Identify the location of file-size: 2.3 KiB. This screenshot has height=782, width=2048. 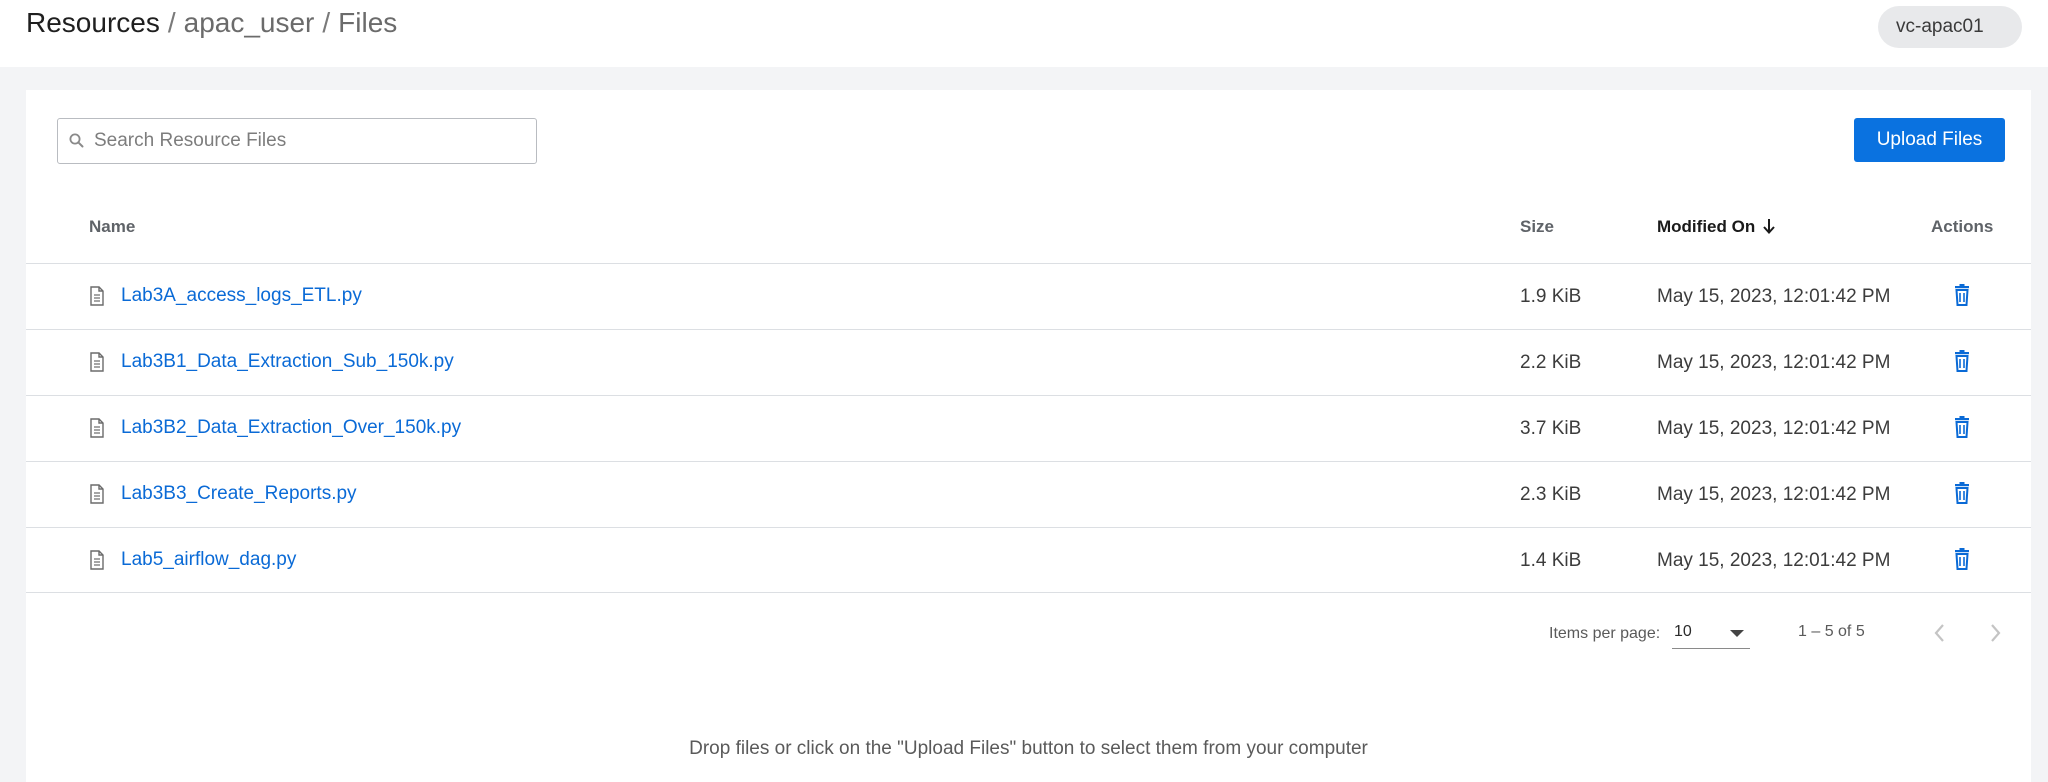
(1551, 494).